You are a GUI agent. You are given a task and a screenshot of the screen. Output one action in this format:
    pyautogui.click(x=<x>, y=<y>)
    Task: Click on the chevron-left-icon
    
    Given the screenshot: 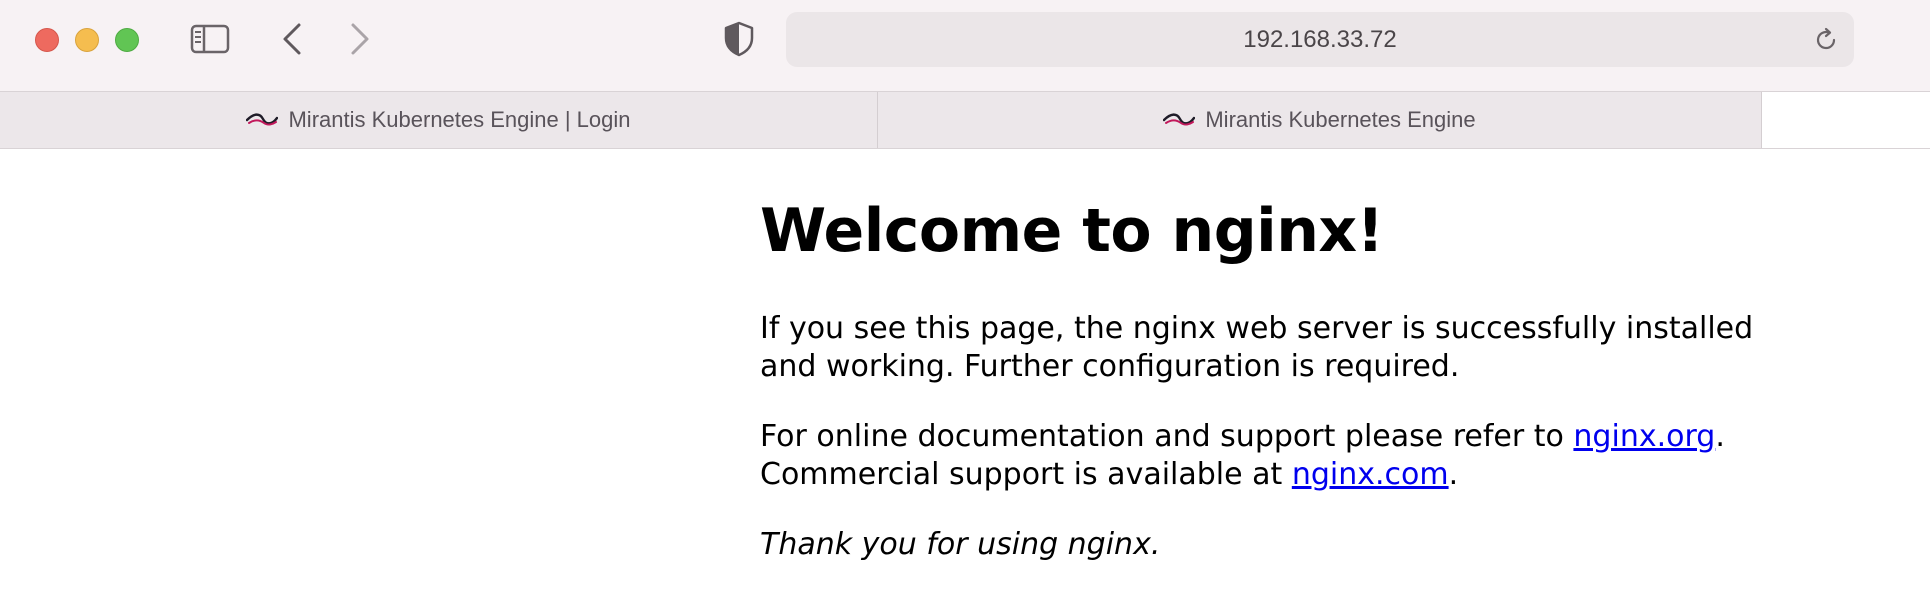 What is the action you would take?
    pyautogui.click(x=292, y=39)
    